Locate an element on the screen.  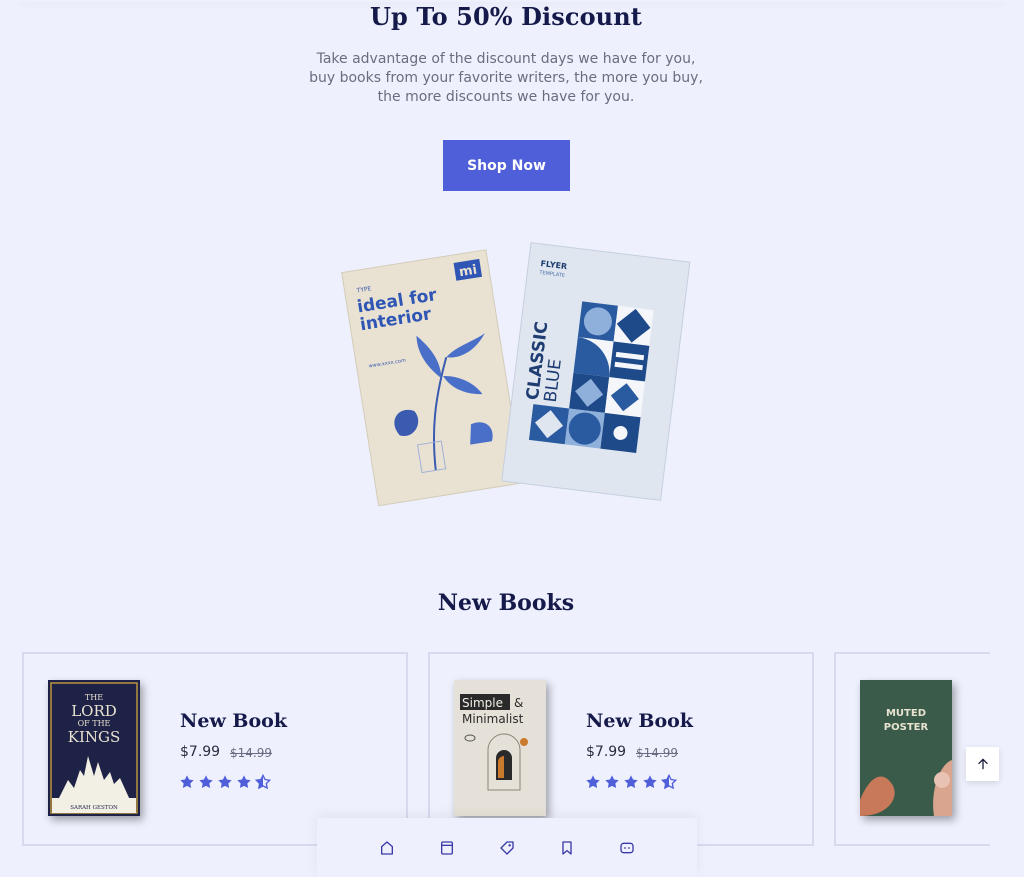
shop-now-button: Shop Now is located at coordinates (506, 165).